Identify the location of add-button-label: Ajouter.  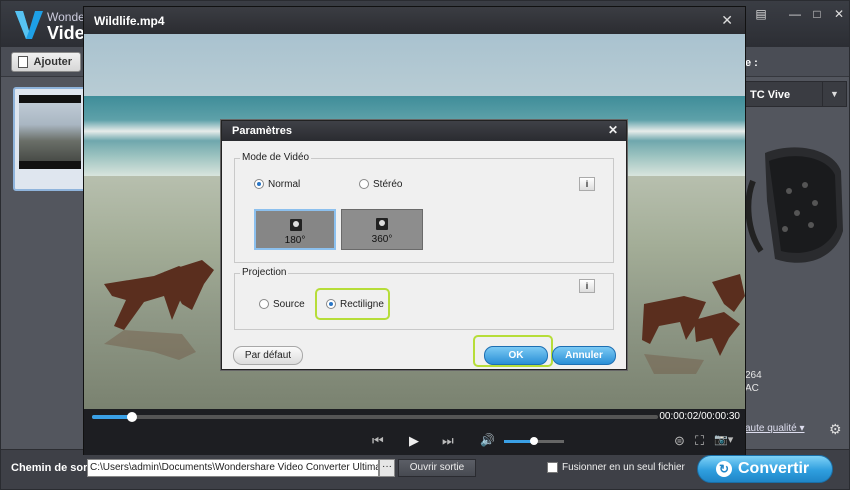
(53, 62).